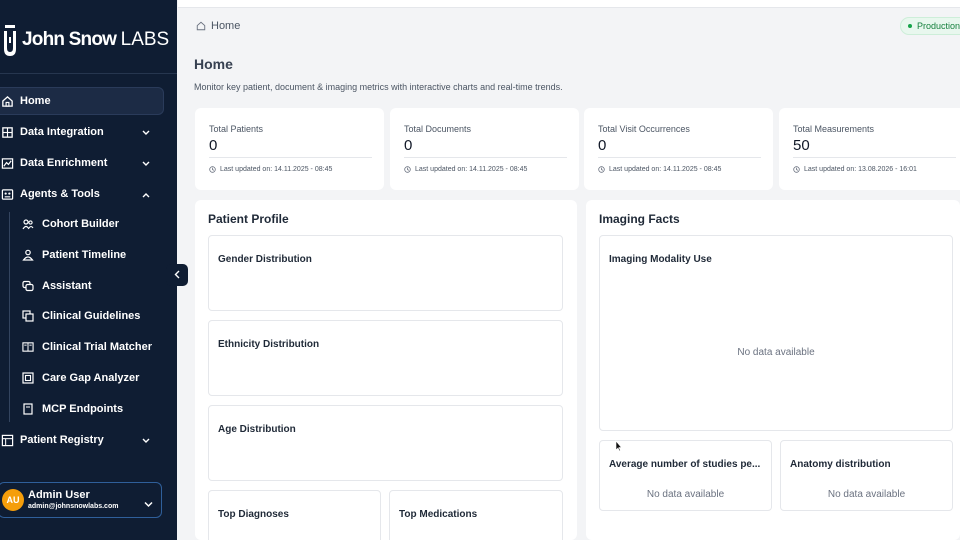  I want to click on sidebar-subitem-label: MCP Endpoints, so click(83, 409).